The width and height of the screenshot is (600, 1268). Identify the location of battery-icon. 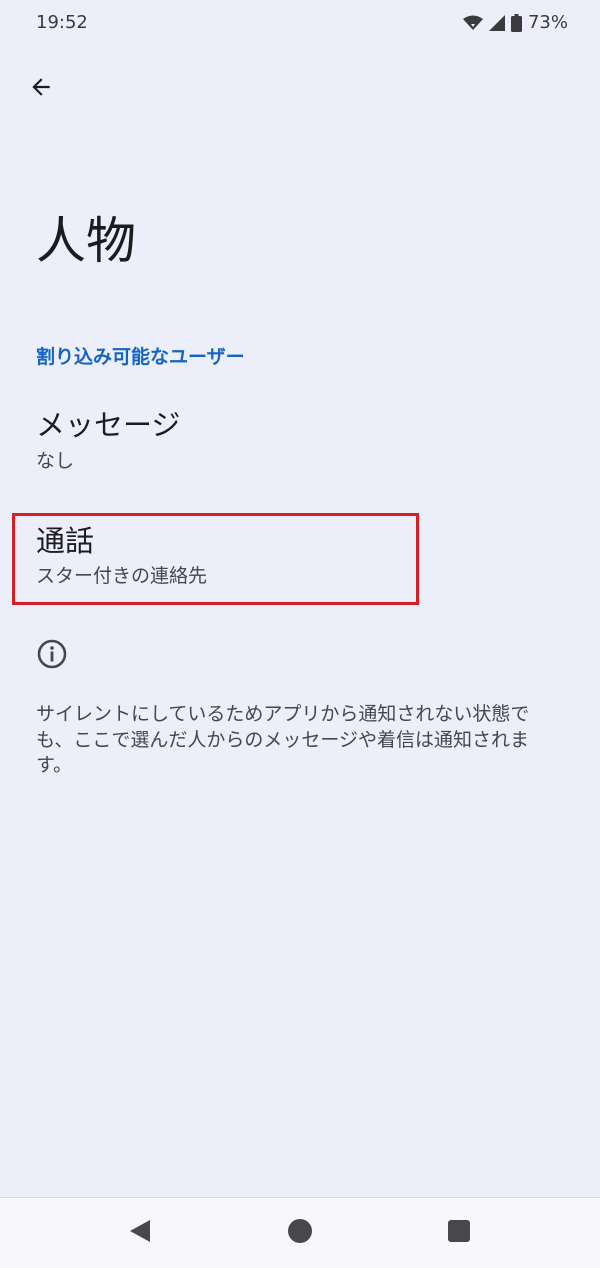
(516, 22).